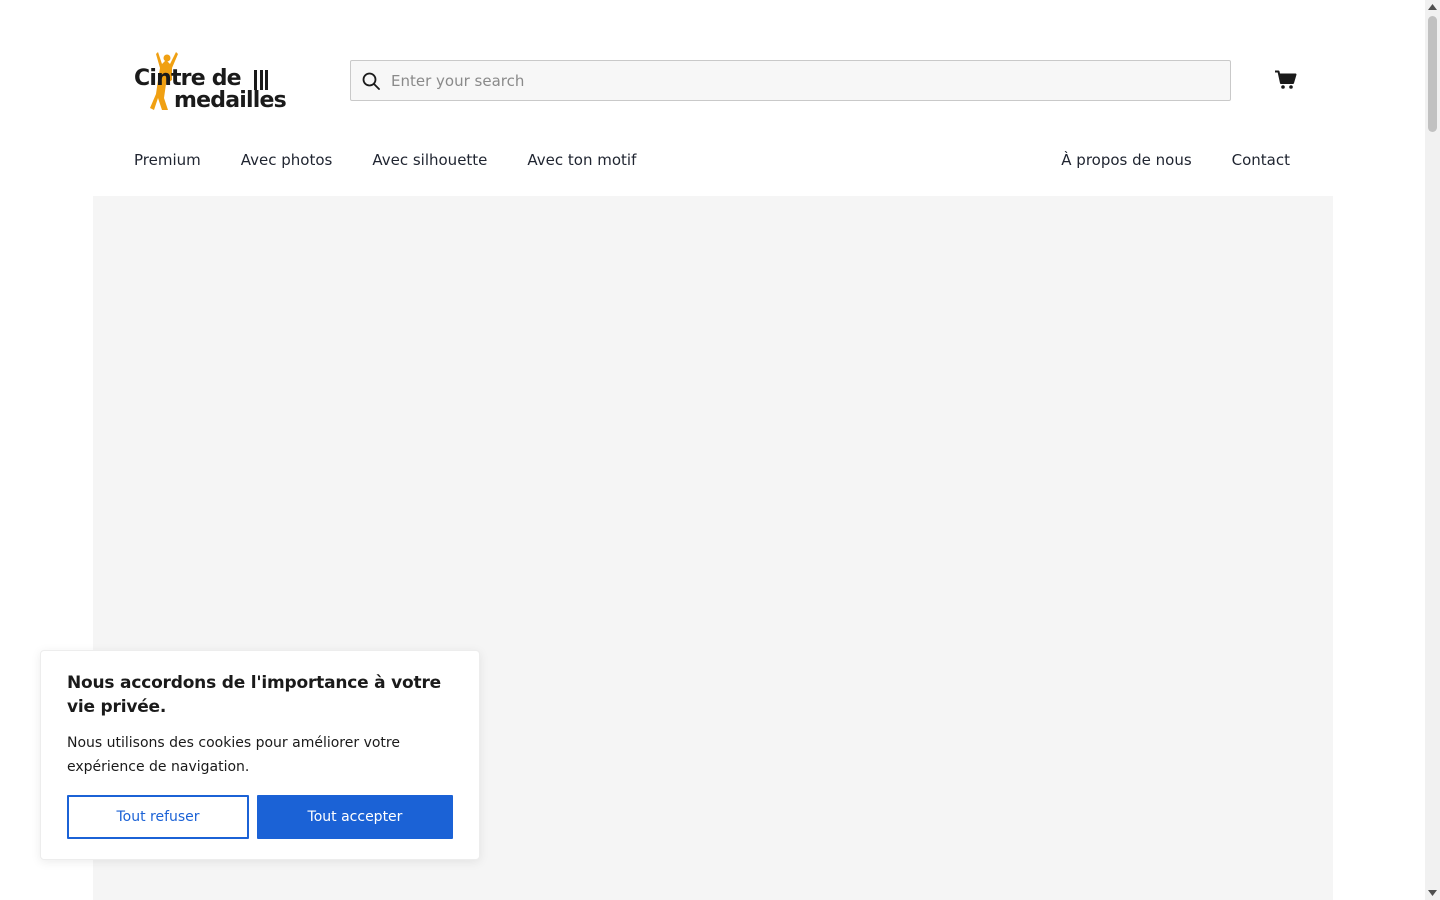 The height and width of the screenshot is (900, 1440). Describe the element at coordinates (355, 817) in the screenshot. I see `accept-all-button: Tout accepter` at that location.